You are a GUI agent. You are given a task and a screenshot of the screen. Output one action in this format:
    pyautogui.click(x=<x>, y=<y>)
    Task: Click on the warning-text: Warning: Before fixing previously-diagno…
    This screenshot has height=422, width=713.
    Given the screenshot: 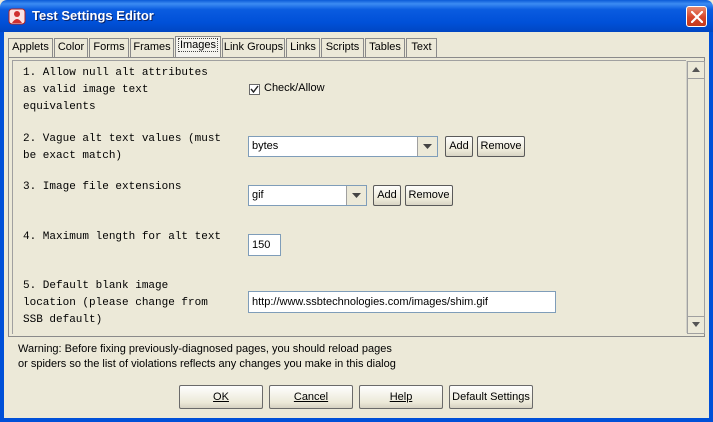 What is the action you would take?
    pyautogui.click(x=207, y=356)
    